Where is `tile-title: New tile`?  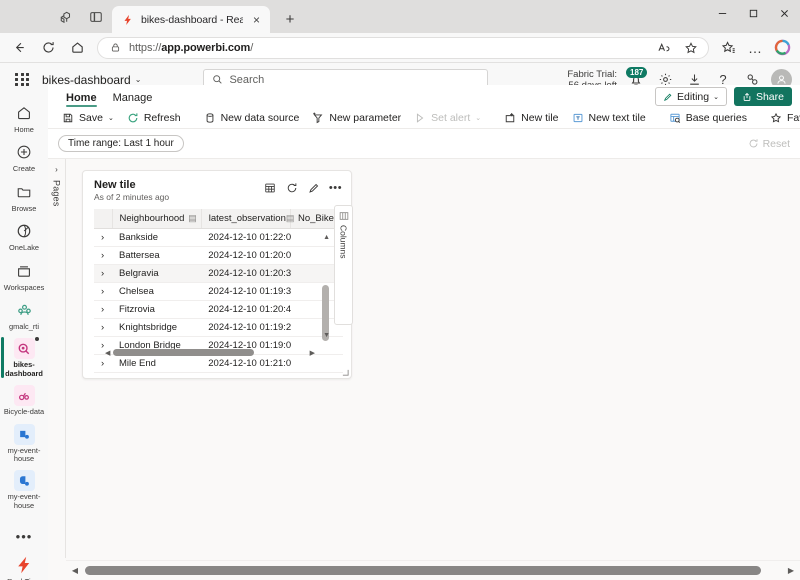 tile-title: New tile is located at coordinates (115, 185).